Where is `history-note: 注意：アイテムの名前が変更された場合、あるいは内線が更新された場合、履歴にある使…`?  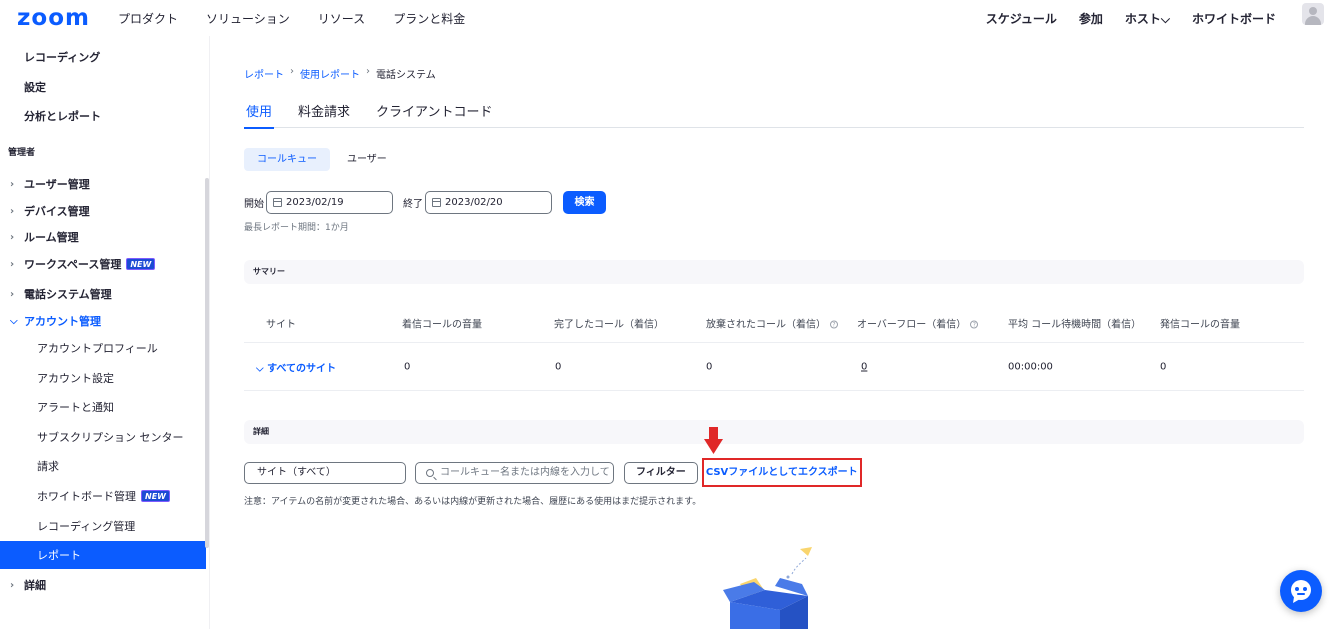
history-note: 注意：アイテムの名前が変更された場合、あるいは内線が更新された場合、履歴にある使… is located at coordinates (473, 502).